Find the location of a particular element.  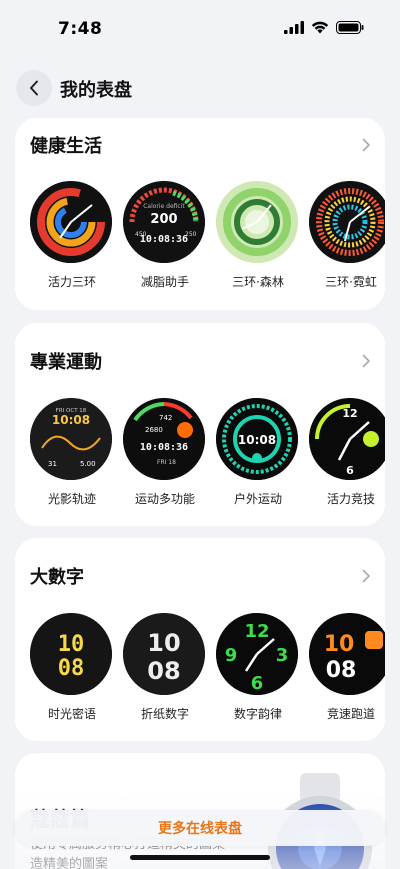

svg-text: 742 is located at coordinates (165, 418).